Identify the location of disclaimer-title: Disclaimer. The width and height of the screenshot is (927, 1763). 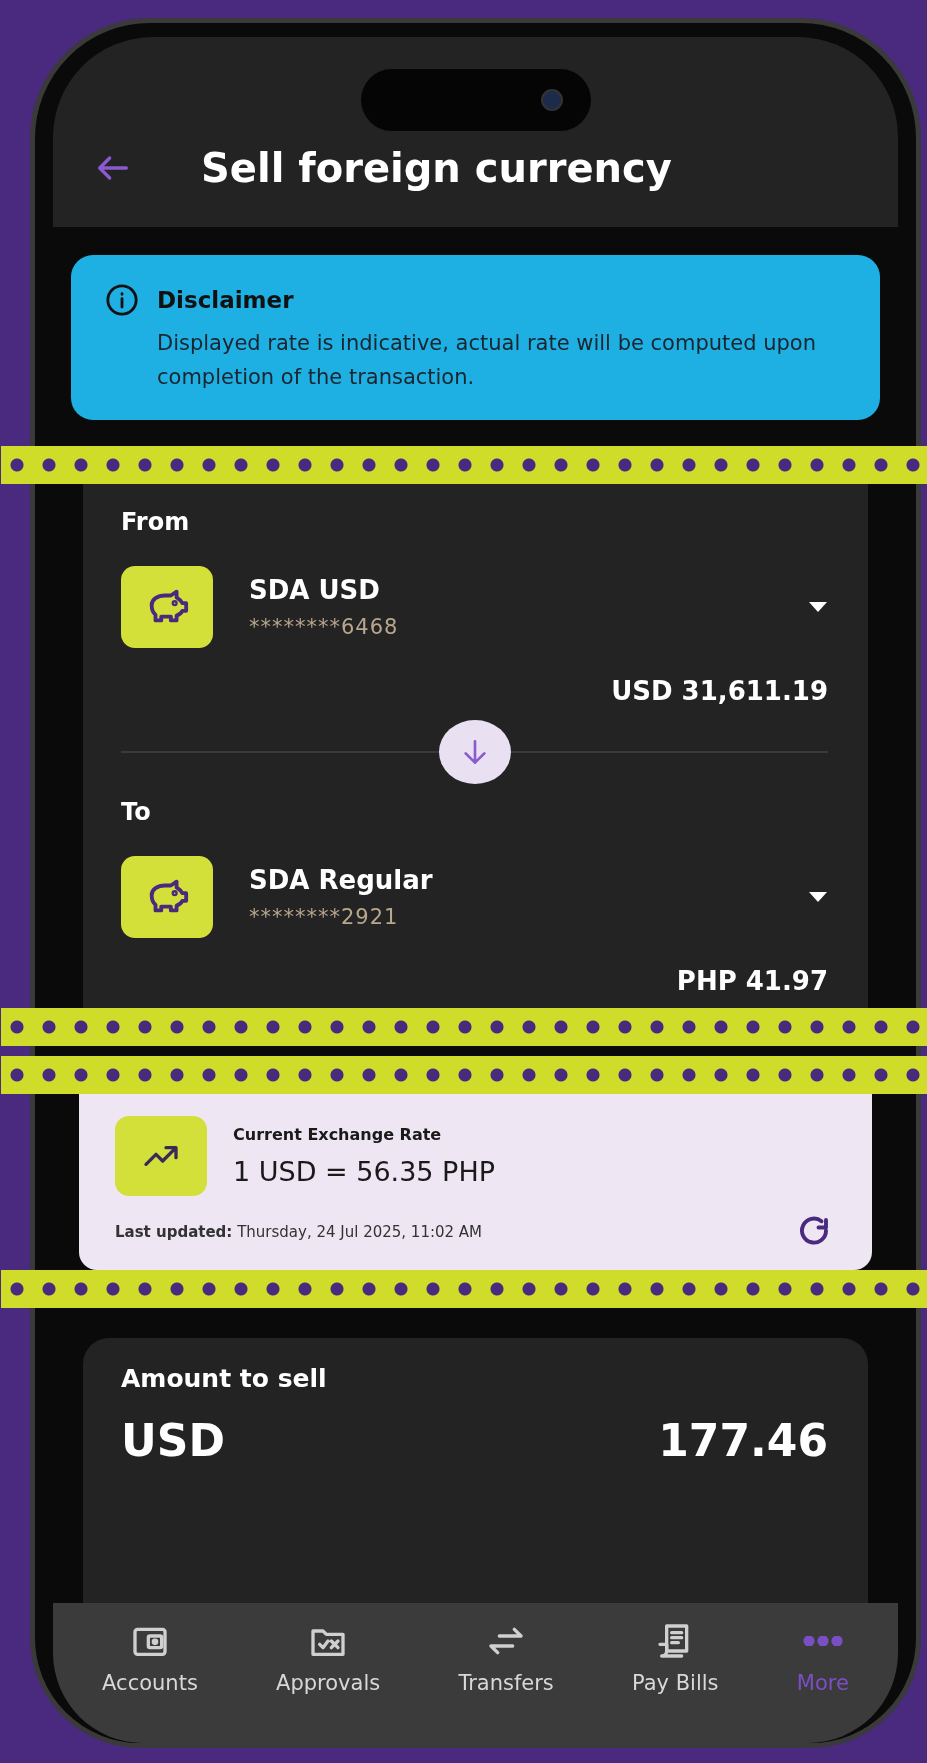
(225, 300).